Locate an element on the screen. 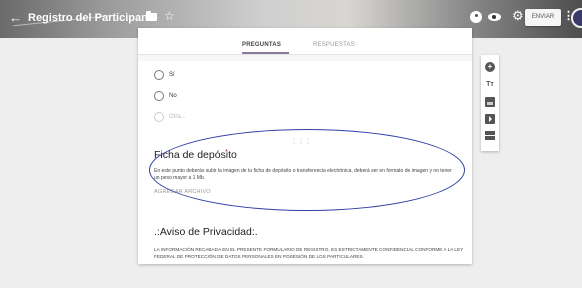 This screenshot has height=288, width=582. add-image-icon is located at coordinates (490, 102).